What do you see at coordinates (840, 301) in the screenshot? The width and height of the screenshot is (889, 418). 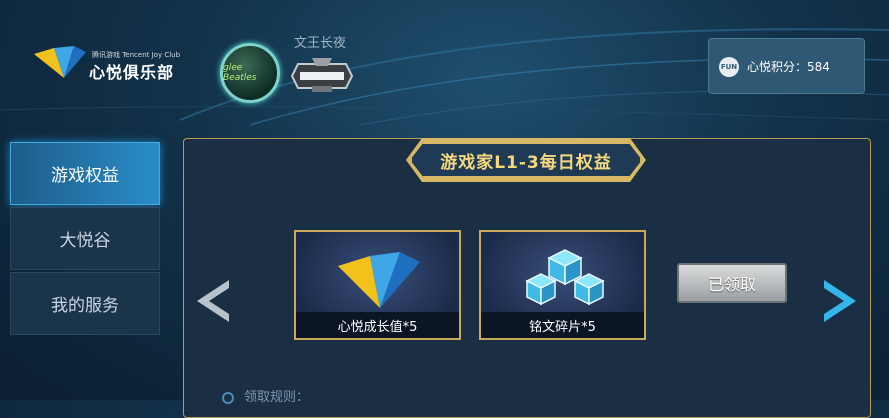 I see `next-arrow-icon` at bounding box center [840, 301].